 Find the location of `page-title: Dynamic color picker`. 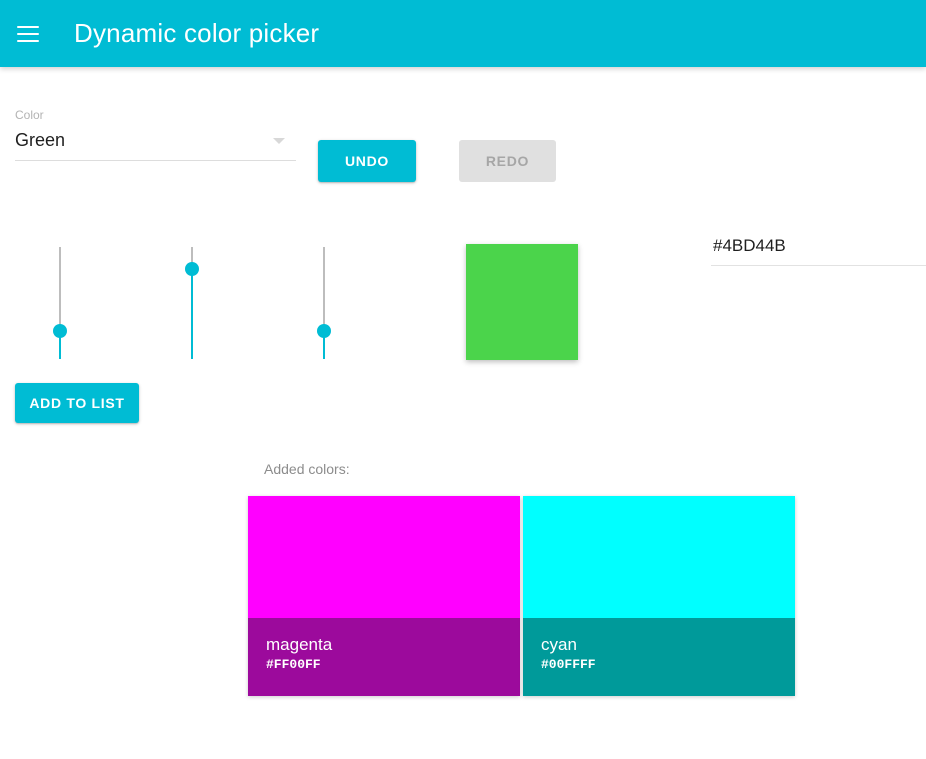

page-title: Dynamic color picker is located at coordinates (197, 33).